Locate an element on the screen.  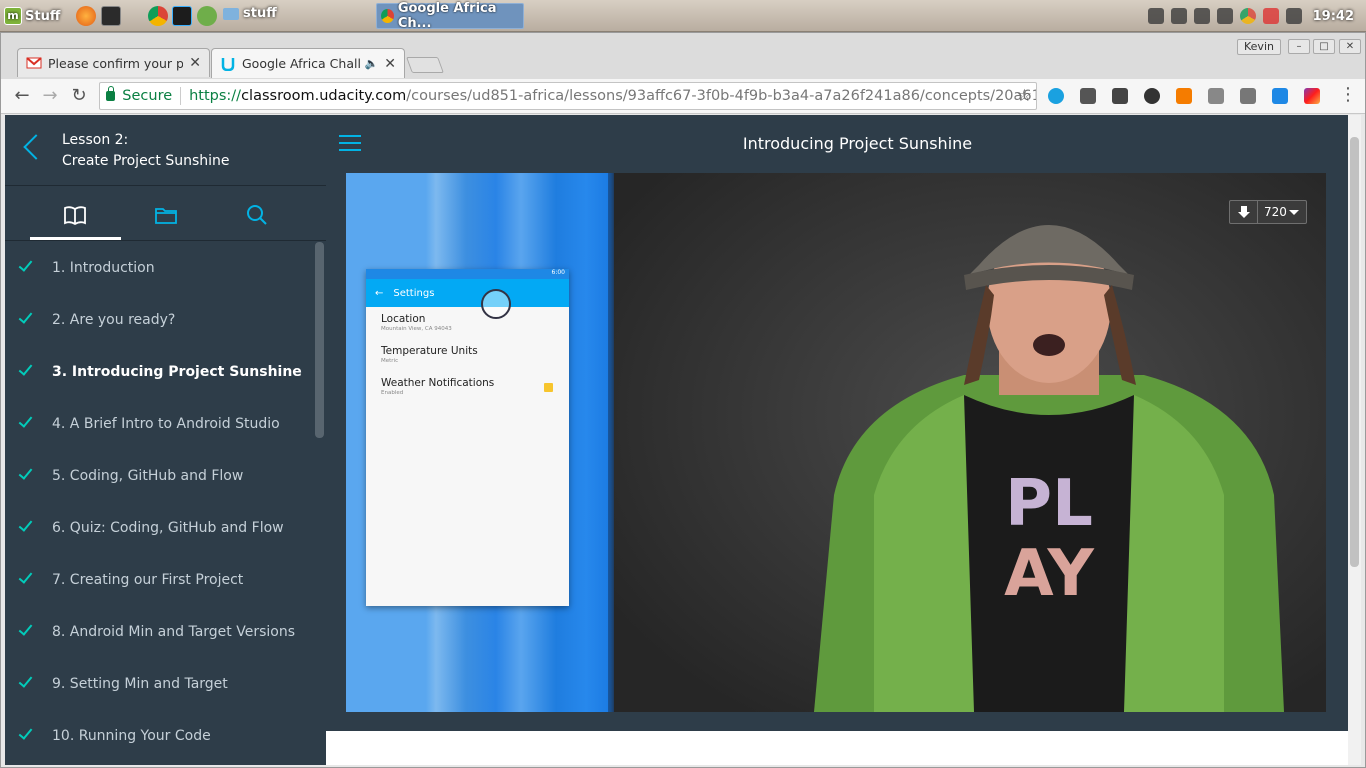
lesson-title: Create Project Sunshine is located at coordinates (146, 161).